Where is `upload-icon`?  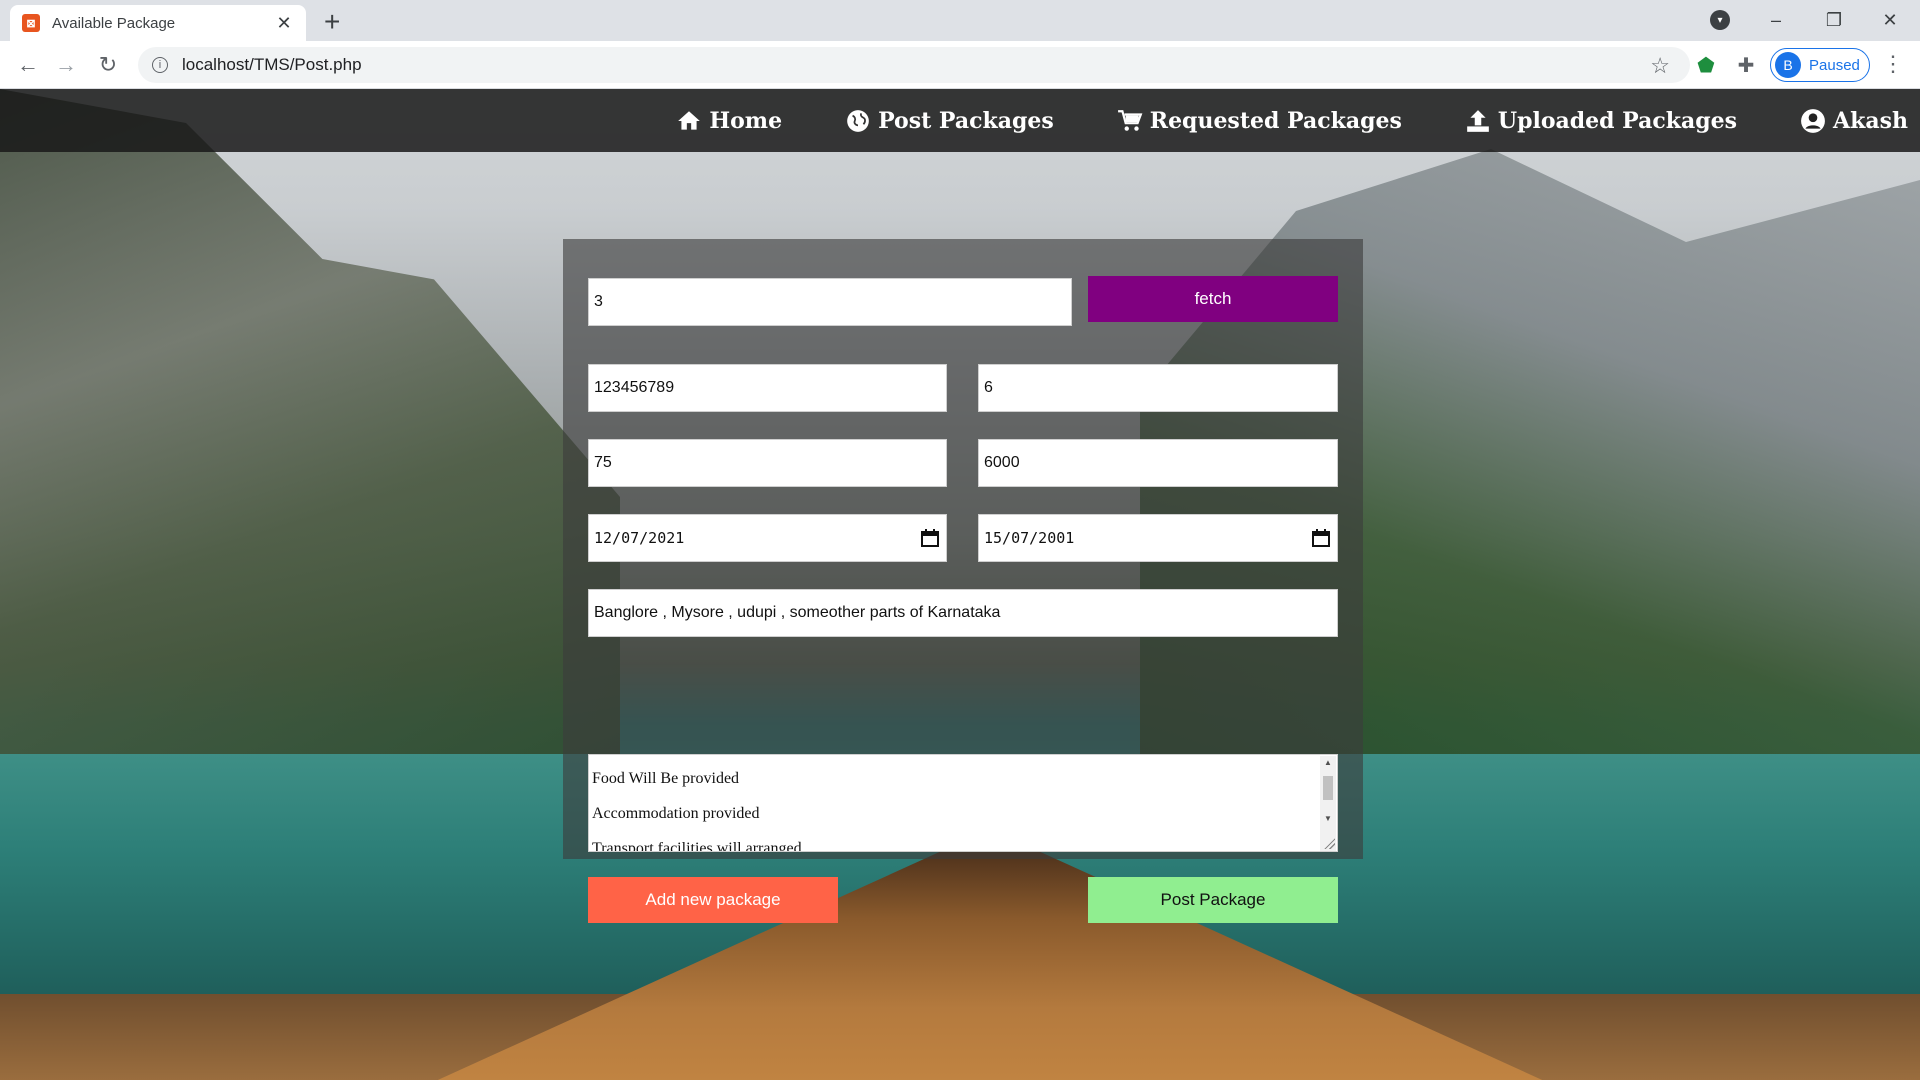 upload-icon is located at coordinates (1478, 121).